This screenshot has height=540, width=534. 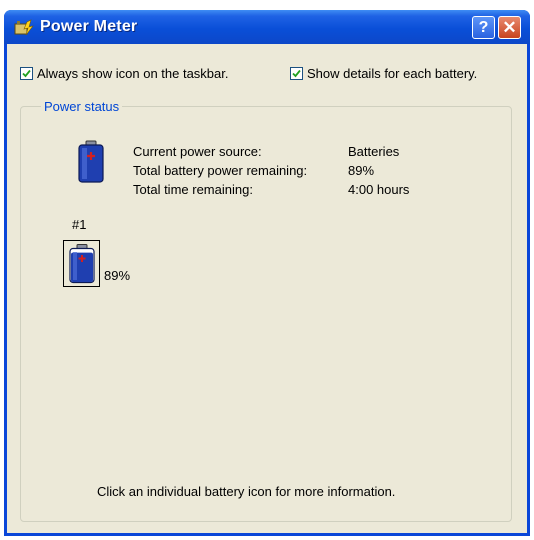 I want to click on window-title: Power Meter, so click(x=89, y=26).